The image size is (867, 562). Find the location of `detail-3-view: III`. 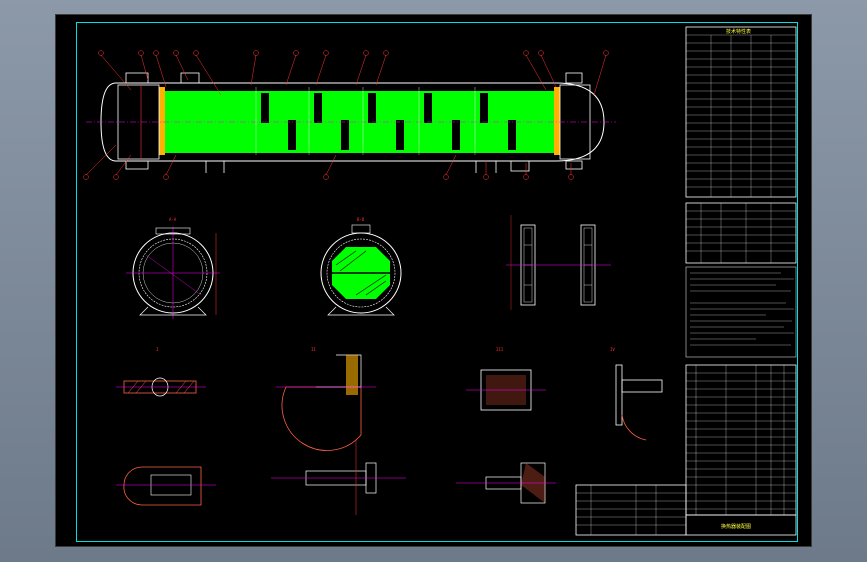

detail-3-view: III is located at coordinates (506, 379).